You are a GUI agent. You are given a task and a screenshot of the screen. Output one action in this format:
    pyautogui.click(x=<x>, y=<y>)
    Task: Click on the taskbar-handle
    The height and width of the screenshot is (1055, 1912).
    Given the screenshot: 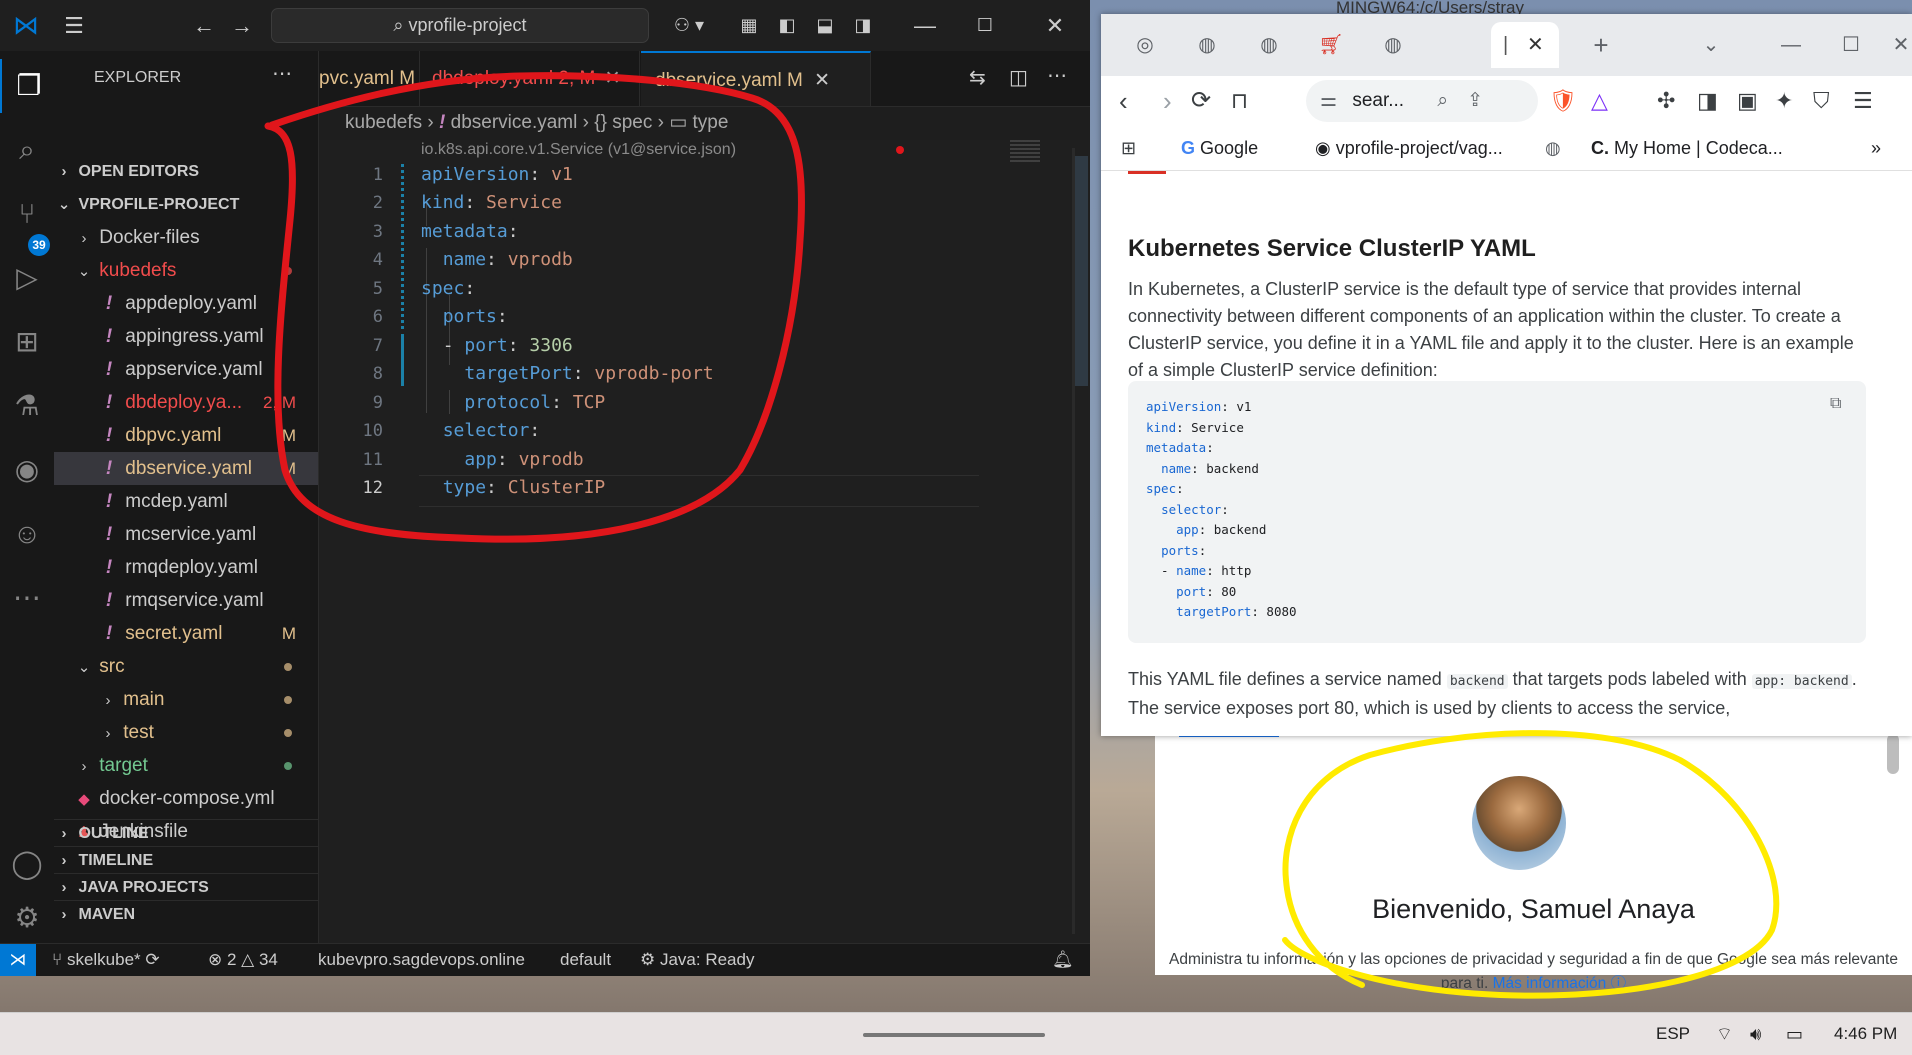 What is the action you would take?
    pyautogui.click(x=954, y=1035)
    